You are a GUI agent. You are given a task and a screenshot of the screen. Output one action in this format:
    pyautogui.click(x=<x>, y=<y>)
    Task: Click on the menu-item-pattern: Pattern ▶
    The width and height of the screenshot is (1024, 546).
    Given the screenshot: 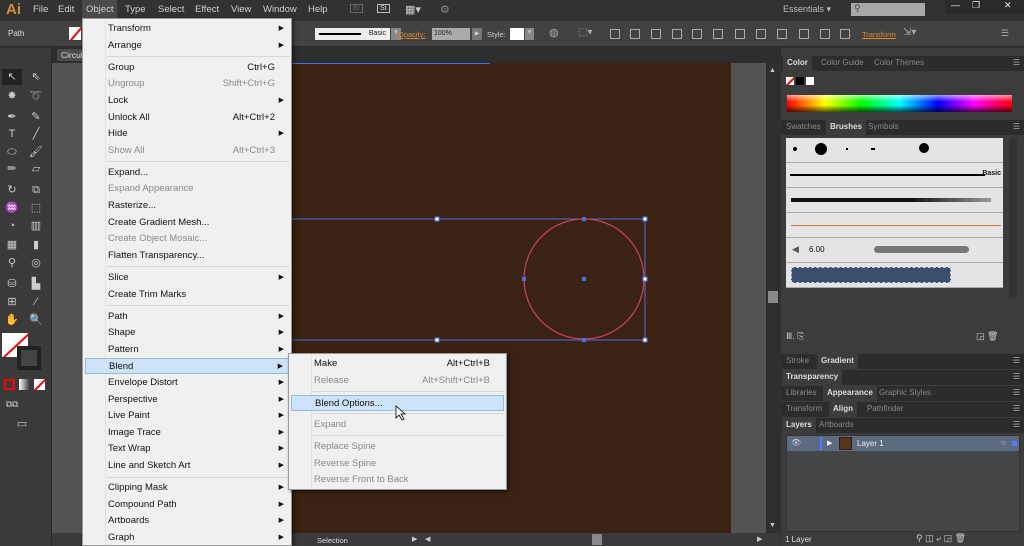 What is the action you would take?
    pyautogui.click(x=187, y=350)
    